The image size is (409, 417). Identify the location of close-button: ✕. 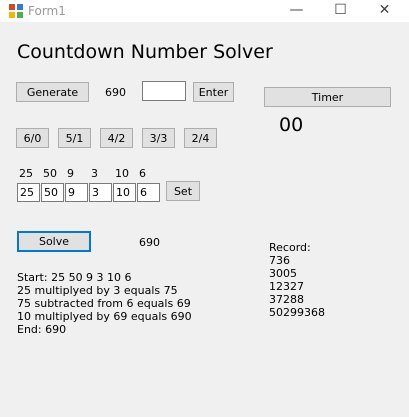
(384, 11).